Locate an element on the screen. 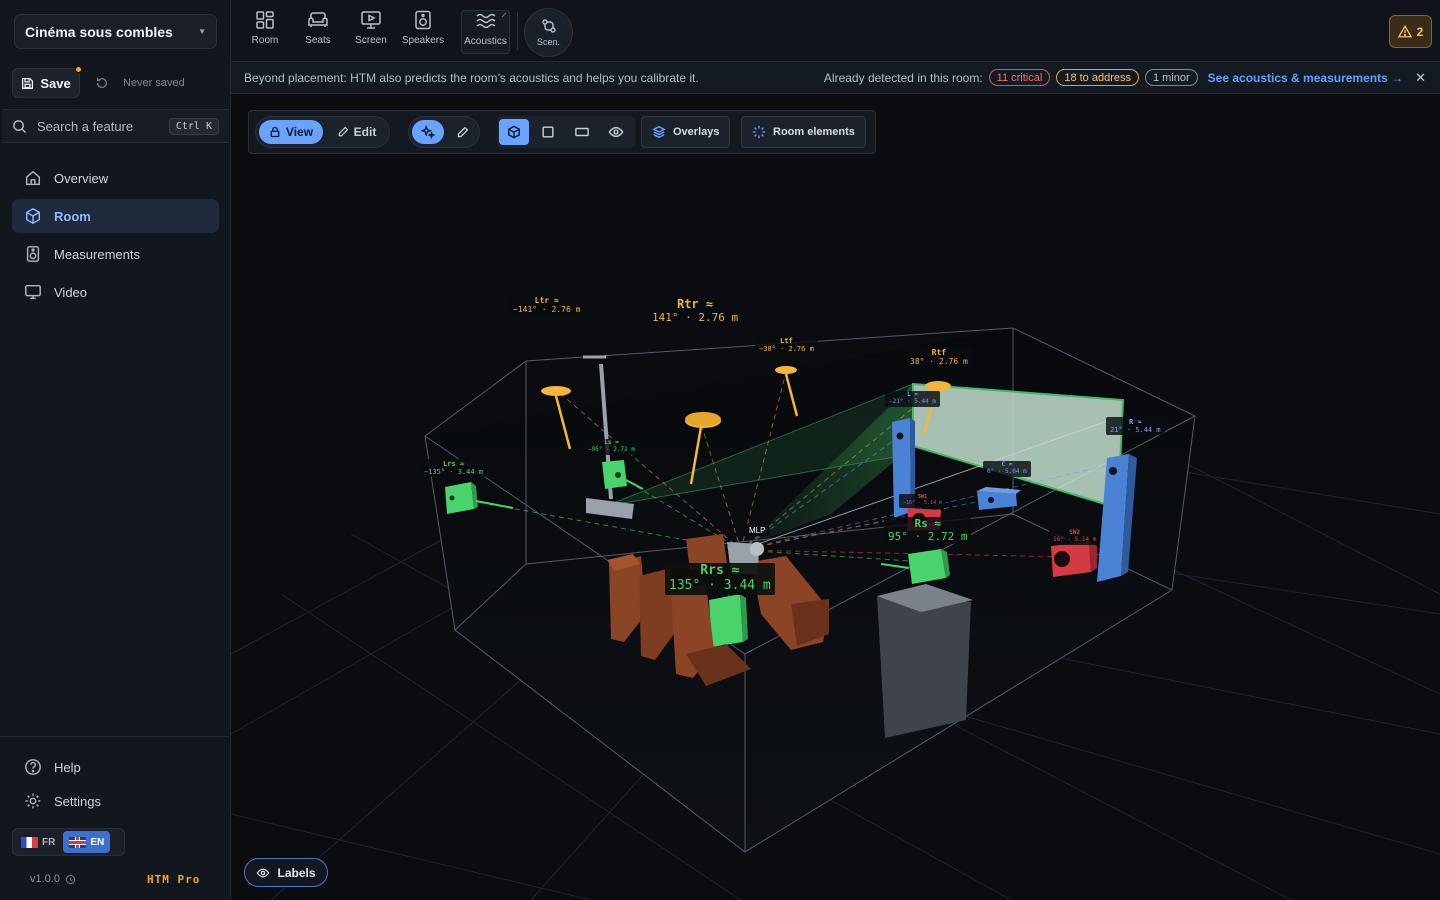 Image resolution: width=1440 pixels, height=900 pixels. speaker-label-L: L ≈ −21° · 5.44 m is located at coordinates (912, 399).